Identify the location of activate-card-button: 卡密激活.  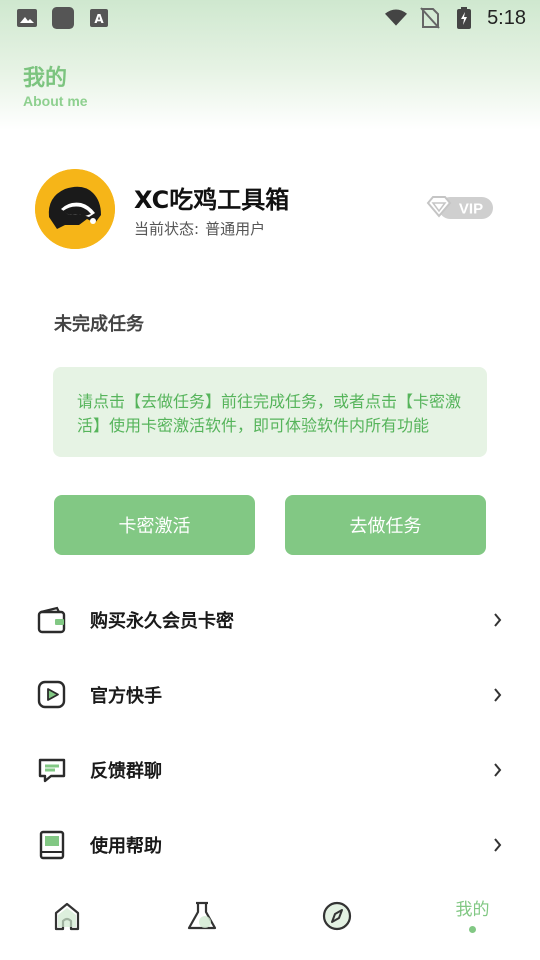
(154, 525).